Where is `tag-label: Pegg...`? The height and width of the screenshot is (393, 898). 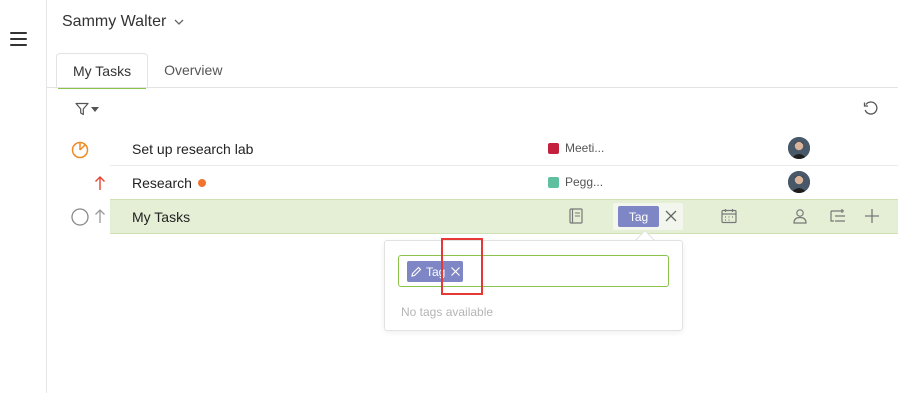 tag-label: Pegg... is located at coordinates (584, 182).